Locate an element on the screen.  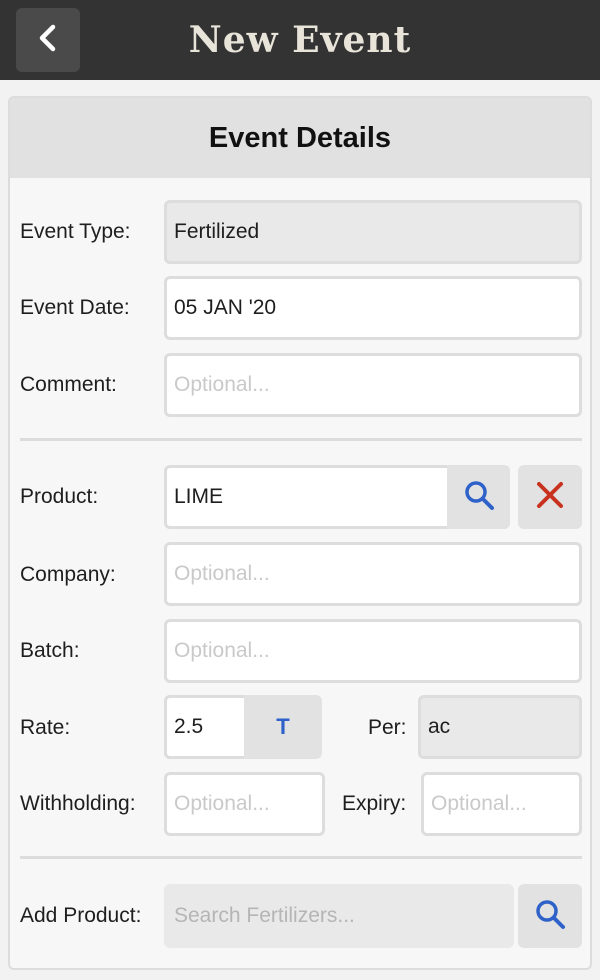
close-icon is located at coordinates (550, 497).